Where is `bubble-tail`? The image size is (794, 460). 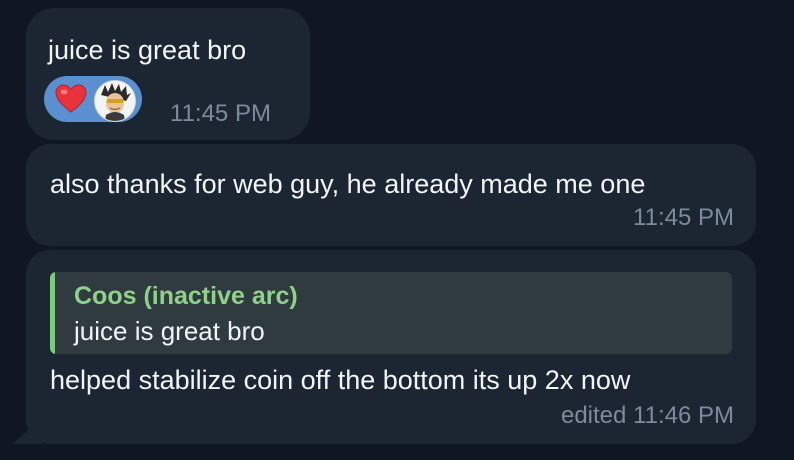
bubble-tail is located at coordinates (27, 431).